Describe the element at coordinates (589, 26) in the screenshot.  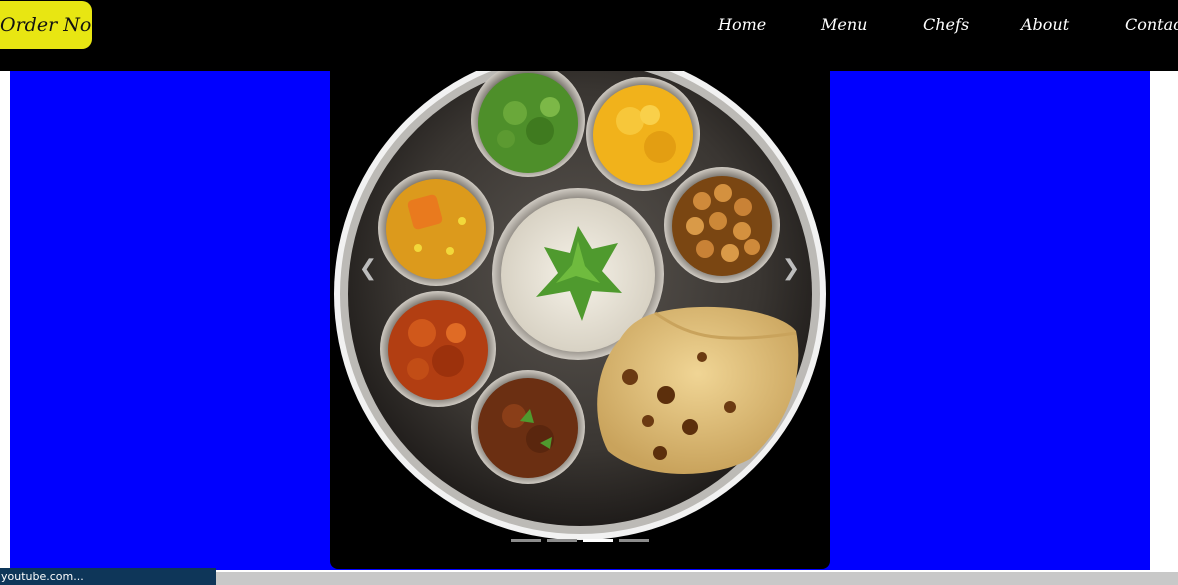
I see `nav-links: Home Menu Chefs About Contact` at that location.